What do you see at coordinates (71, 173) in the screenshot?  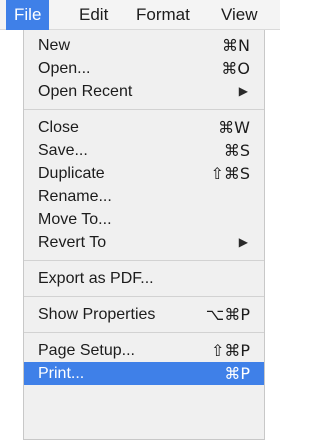 I see `menu-item-label: Duplicate` at bounding box center [71, 173].